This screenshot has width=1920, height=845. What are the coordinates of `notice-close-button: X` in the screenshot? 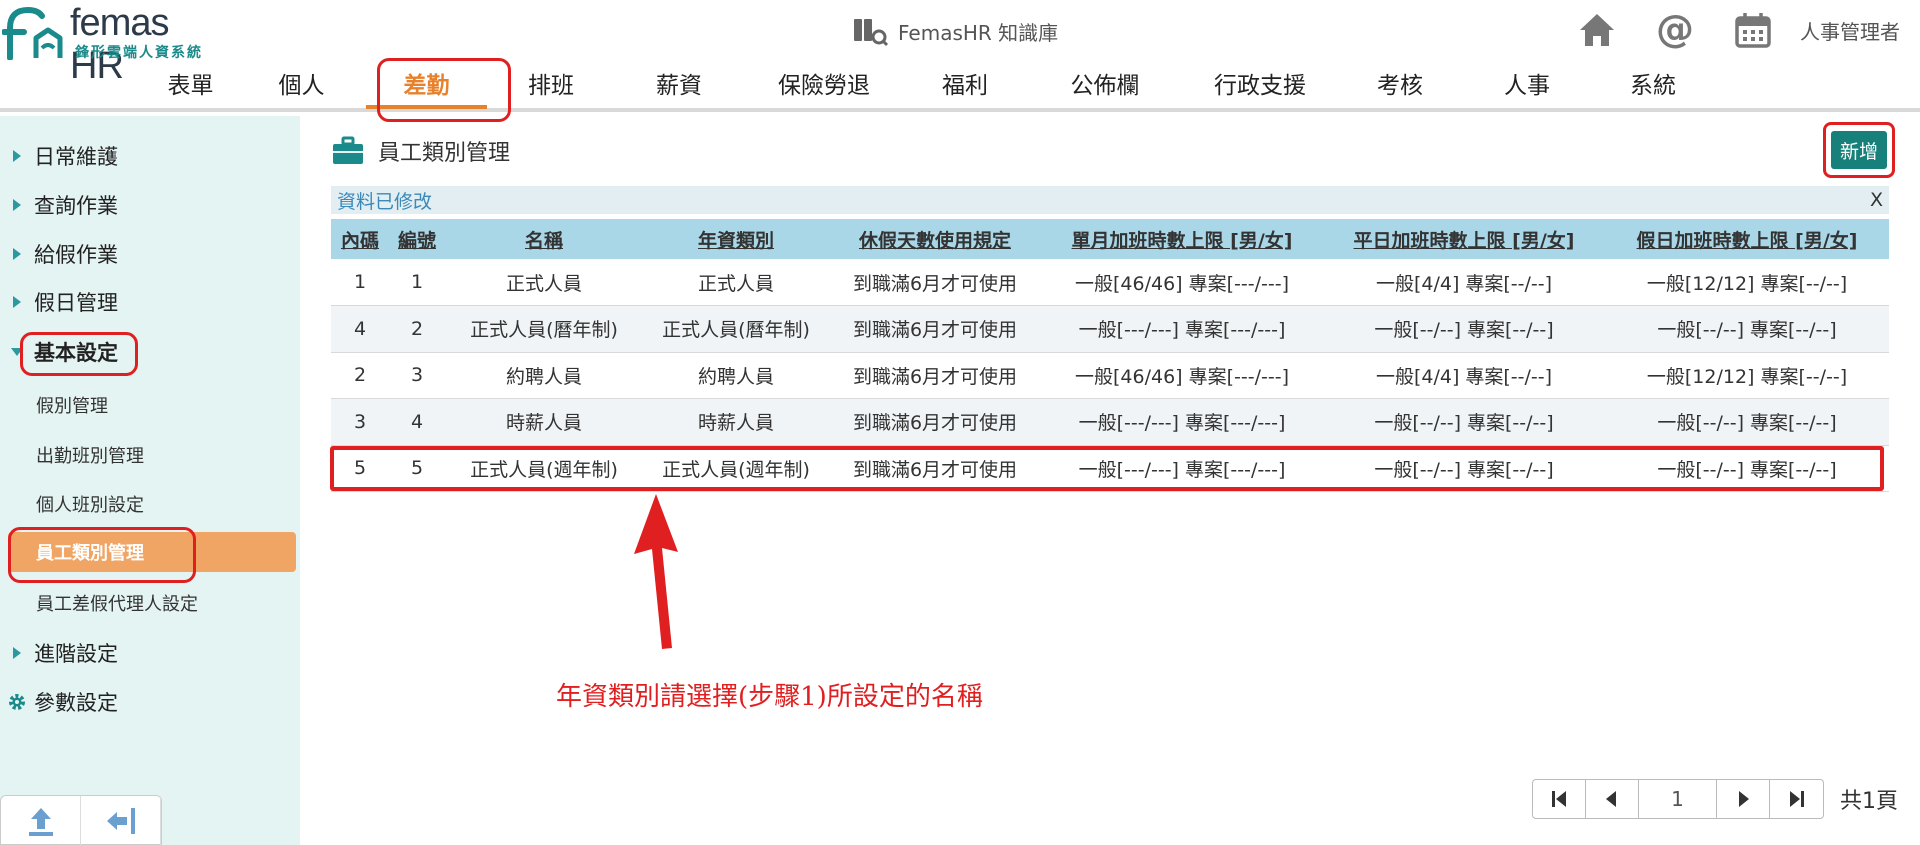 It's located at (1876, 200).